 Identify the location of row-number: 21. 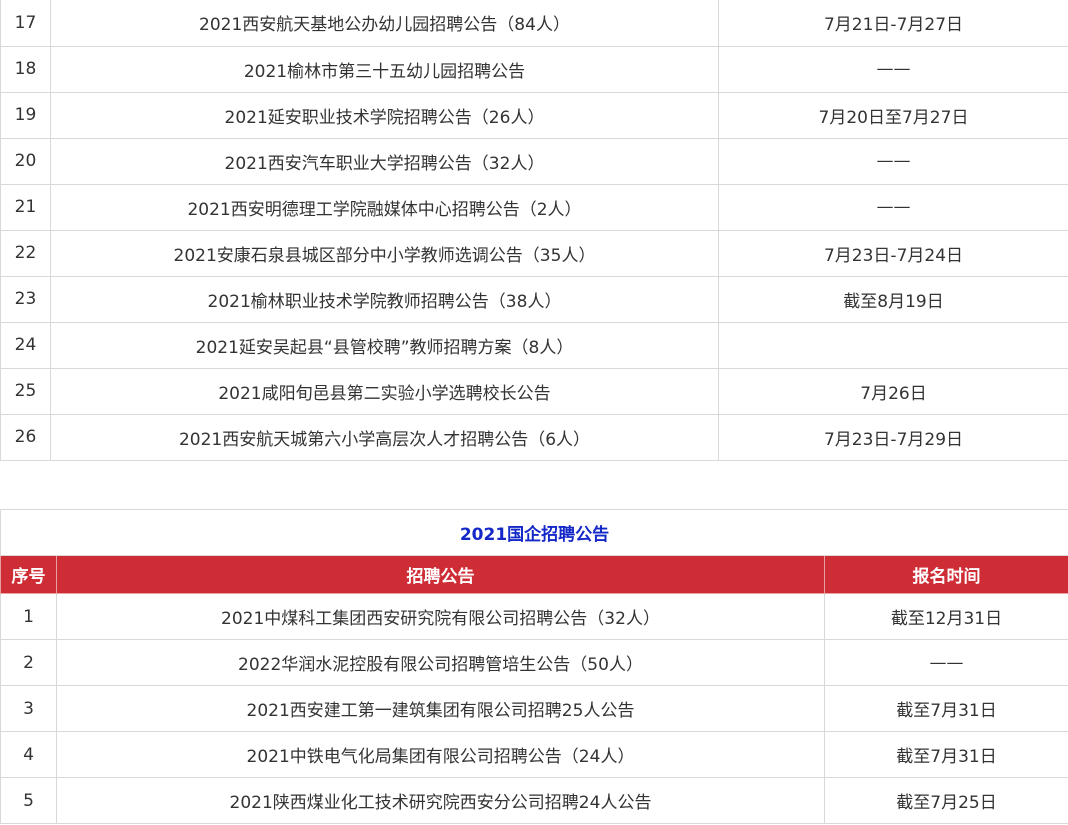
(25, 207).